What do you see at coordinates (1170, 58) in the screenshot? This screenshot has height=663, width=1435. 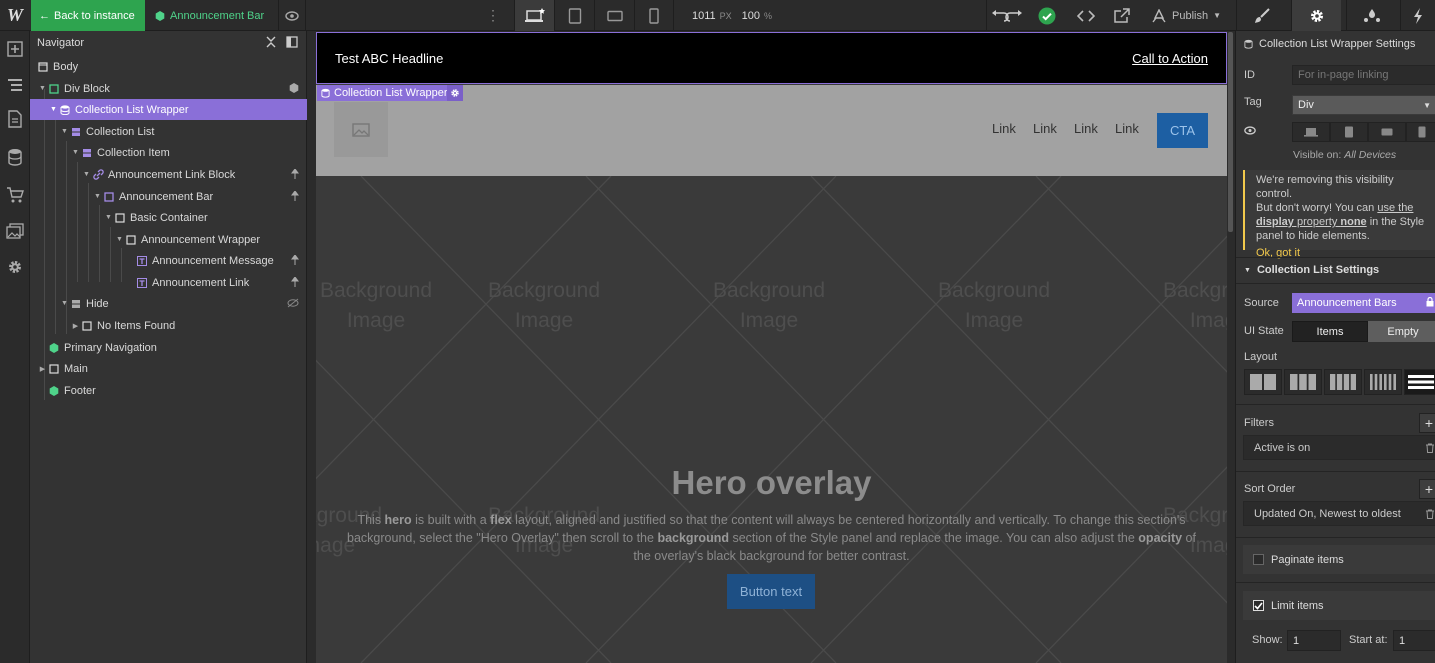 I see `announcement-cta-link: Call to Action` at bounding box center [1170, 58].